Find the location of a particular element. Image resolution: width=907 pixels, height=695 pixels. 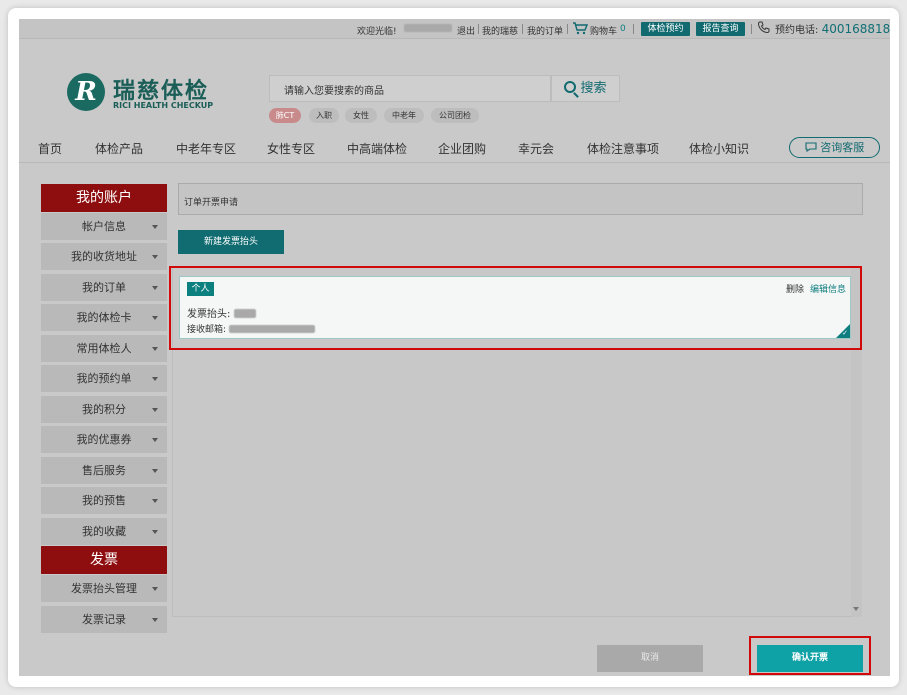

sidebar-item-label: 我的收货地址 is located at coordinates (104, 256).